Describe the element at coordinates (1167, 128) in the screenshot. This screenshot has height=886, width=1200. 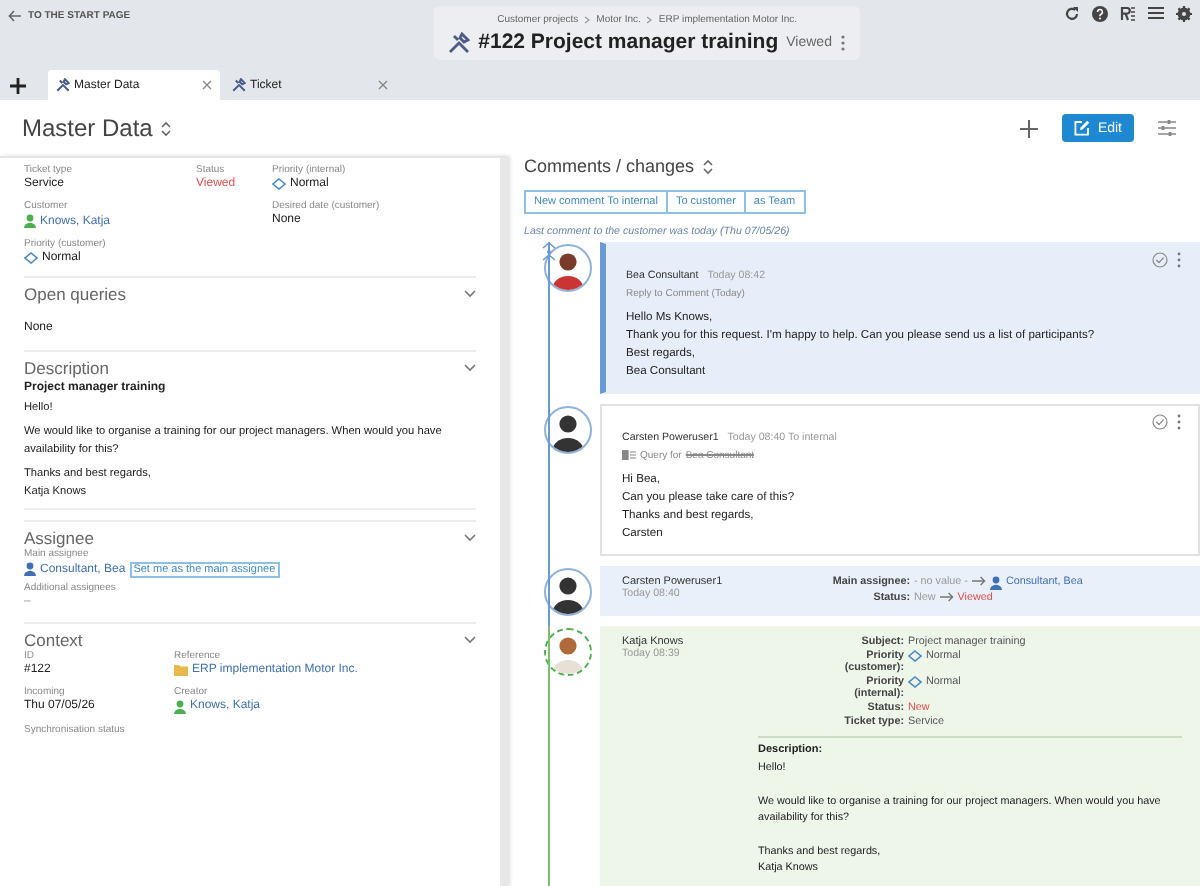
I see `filter-settings-icon` at that location.